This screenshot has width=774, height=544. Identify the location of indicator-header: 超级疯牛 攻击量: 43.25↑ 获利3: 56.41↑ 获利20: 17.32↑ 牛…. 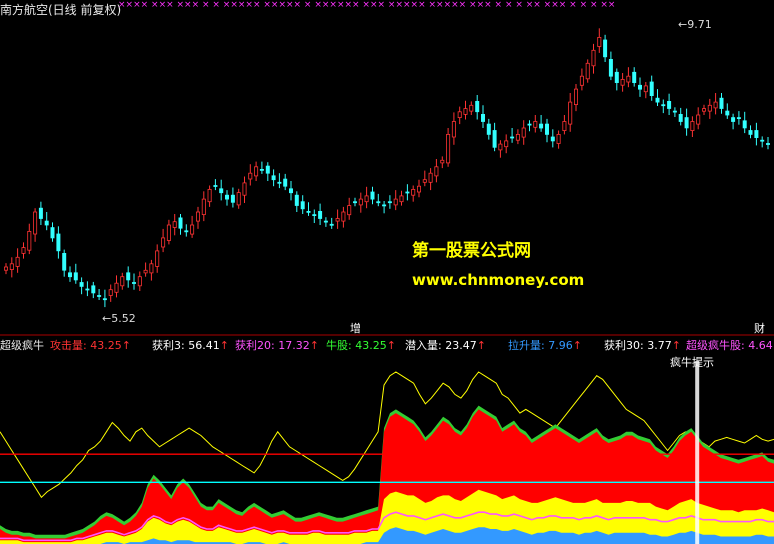
(387, 345).